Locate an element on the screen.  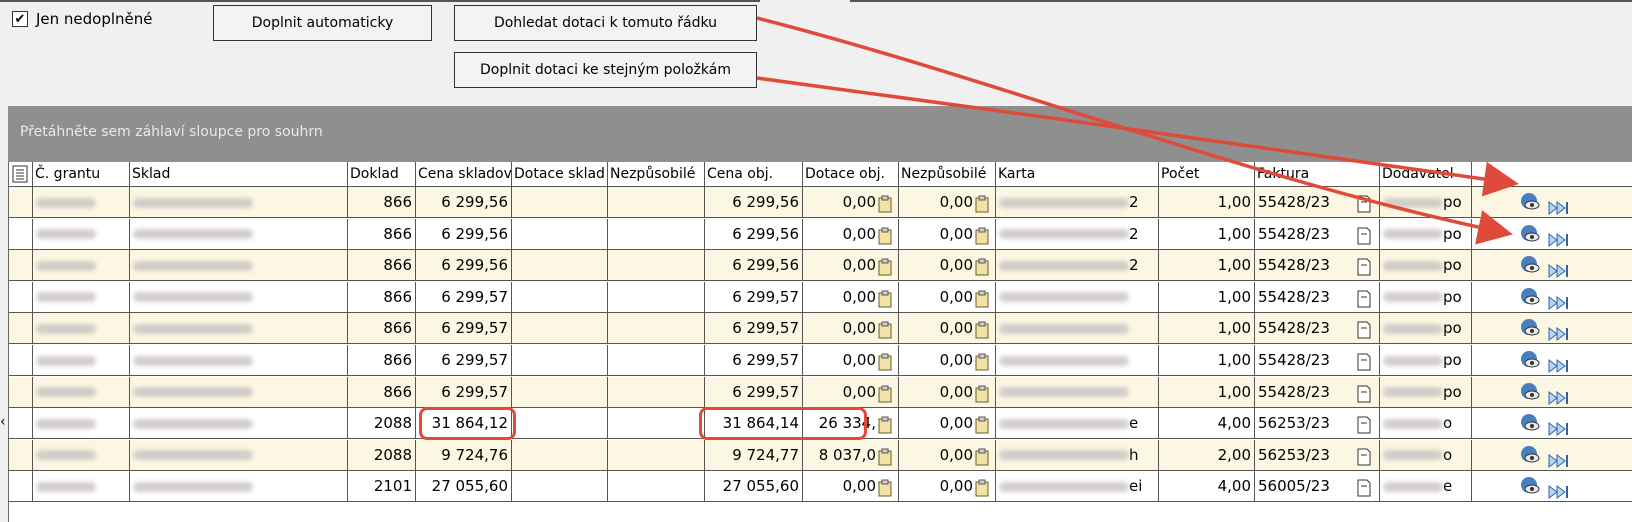
only-unfilled-checkbox: ✔ Jen nedoplněné is located at coordinates (82, 19).